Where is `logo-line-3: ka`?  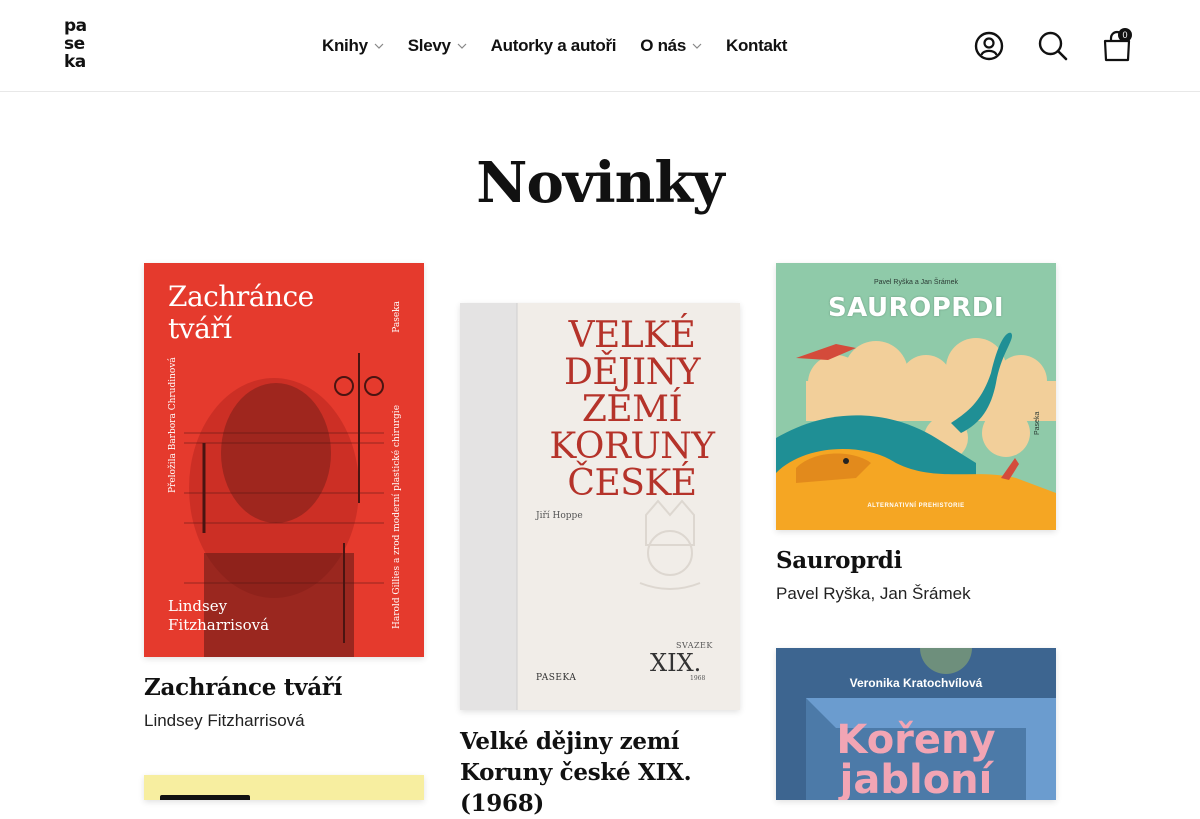
logo-line-3: ka is located at coordinates (75, 62).